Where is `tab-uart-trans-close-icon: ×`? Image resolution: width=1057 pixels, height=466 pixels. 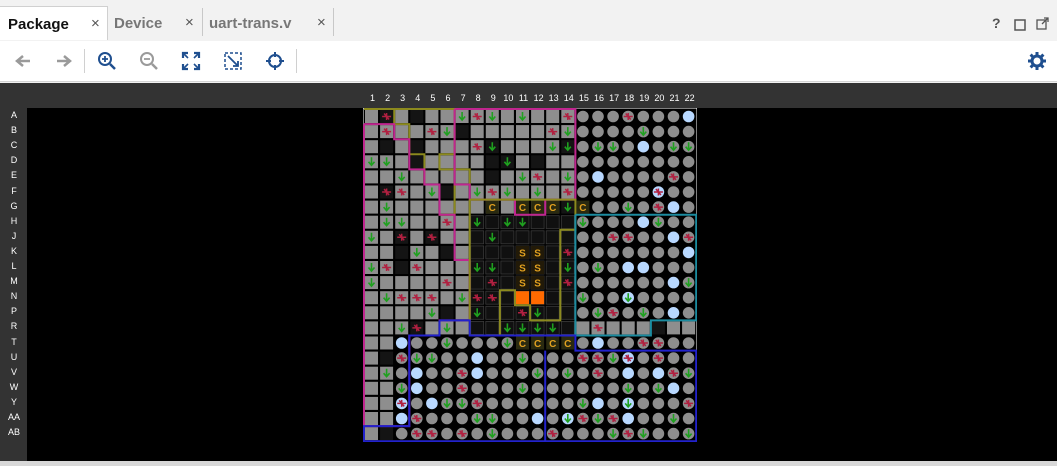 tab-uart-trans-close-icon: × is located at coordinates (321, 22).